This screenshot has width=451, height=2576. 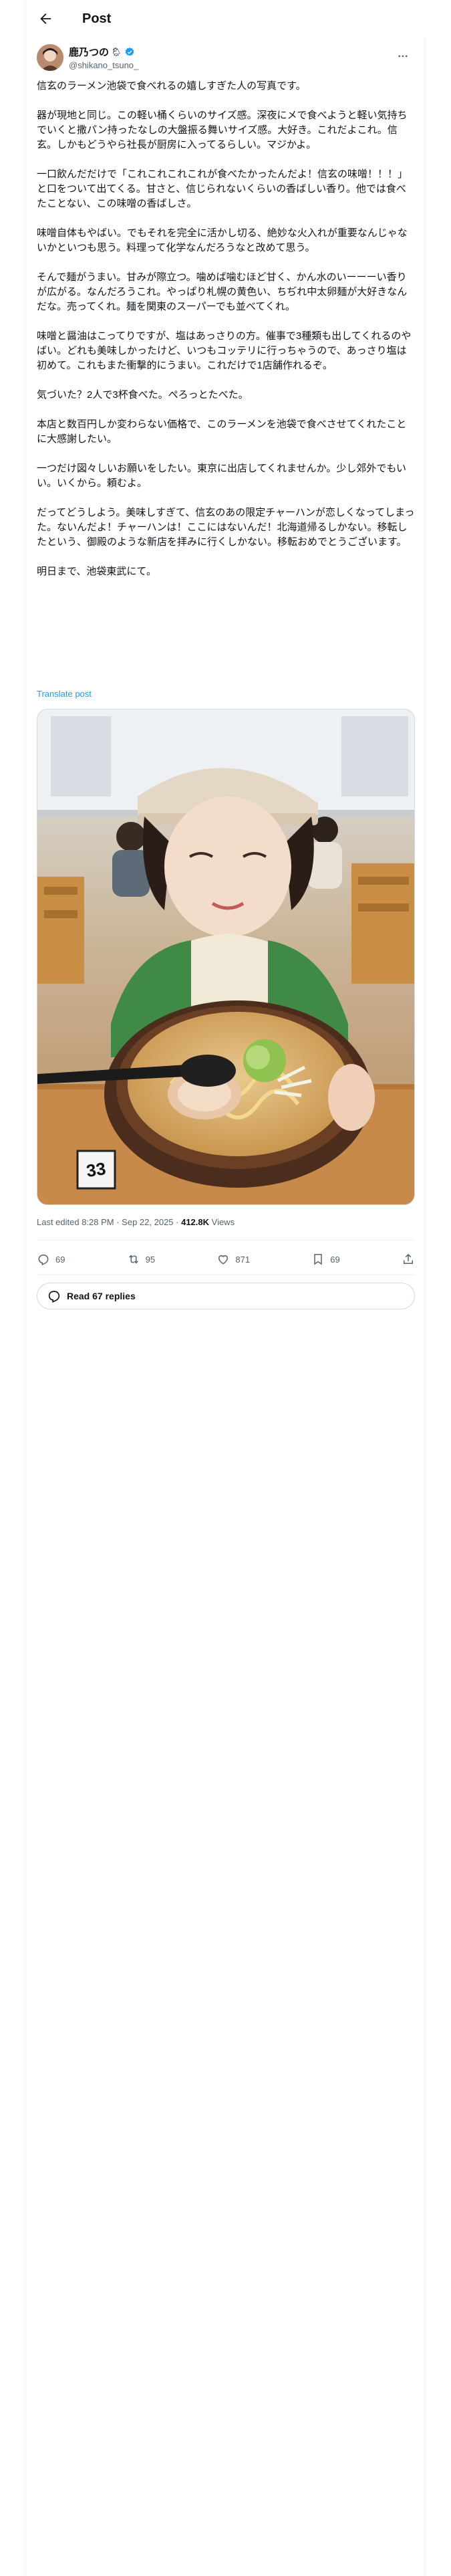 What do you see at coordinates (54, 1297) in the screenshot?
I see `chat-bubble-icon` at bounding box center [54, 1297].